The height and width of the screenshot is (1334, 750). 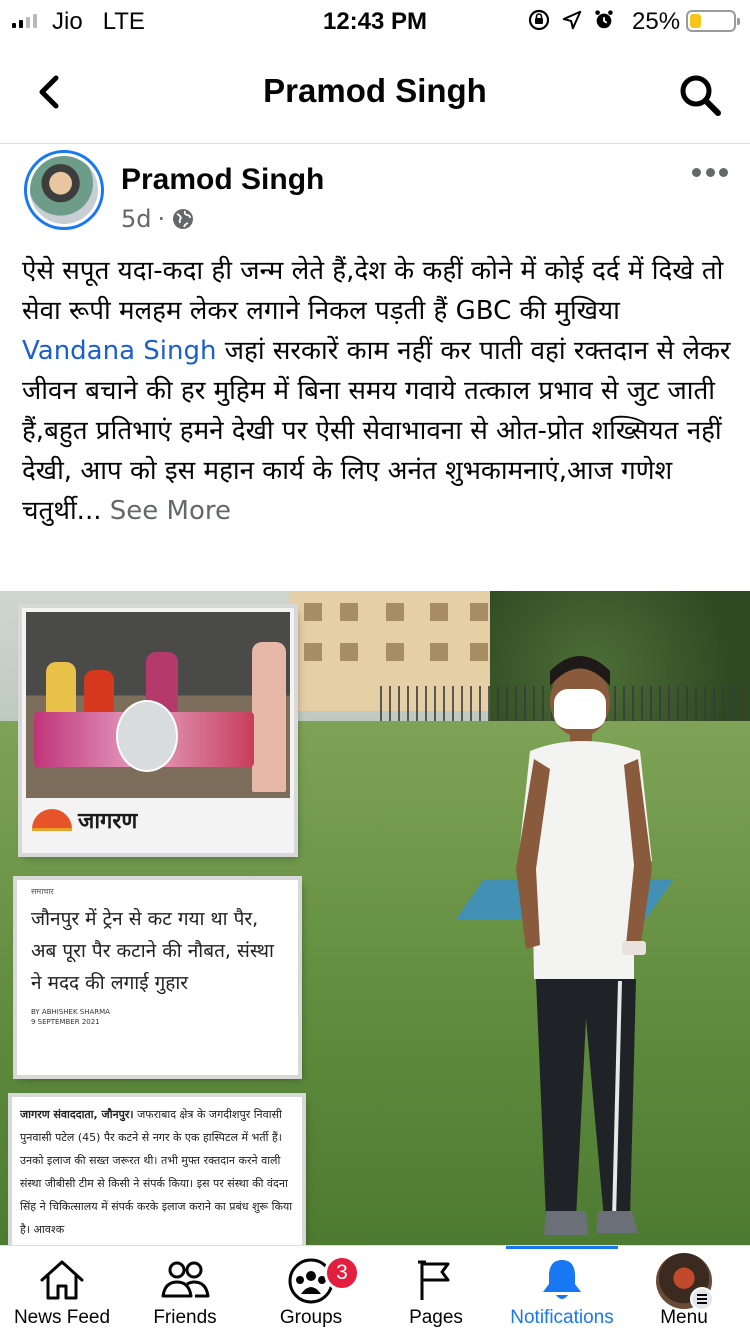 What do you see at coordinates (64, 190) in the screenshot?
I see `author-avatar` at bounding box center [64, 190].